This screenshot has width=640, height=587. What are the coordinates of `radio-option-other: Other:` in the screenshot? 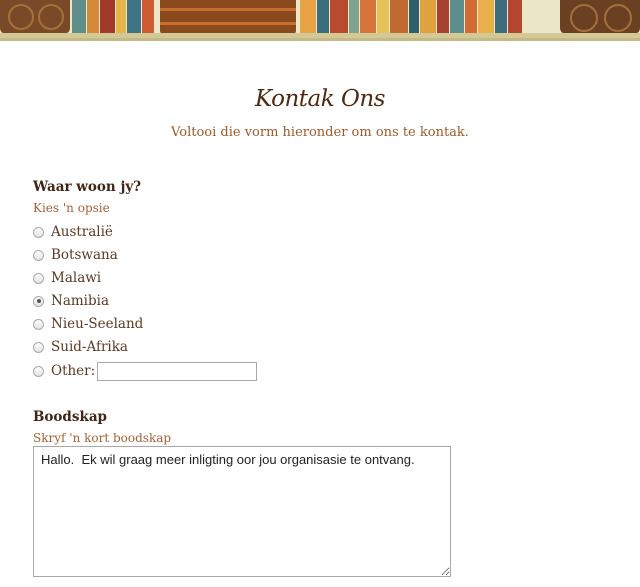 It's located at (145, 371).